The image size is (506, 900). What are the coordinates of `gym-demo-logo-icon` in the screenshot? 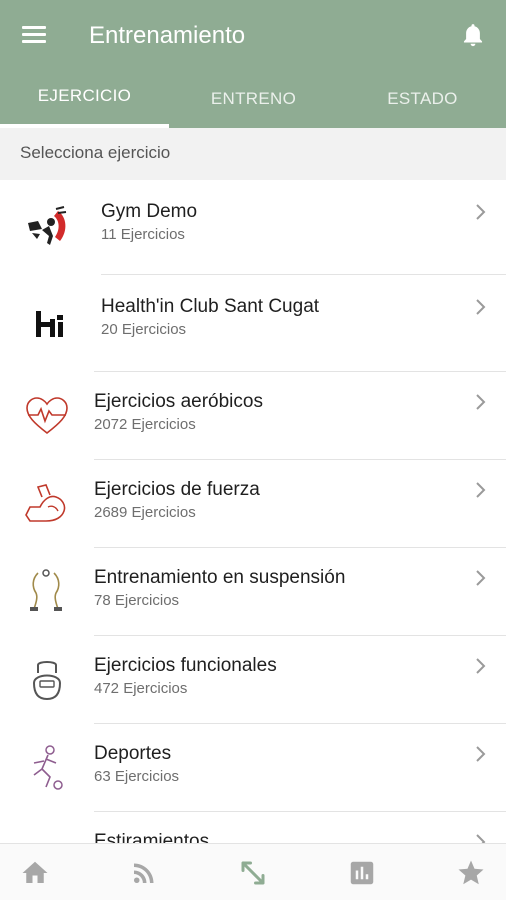 It's located at (47, 228).